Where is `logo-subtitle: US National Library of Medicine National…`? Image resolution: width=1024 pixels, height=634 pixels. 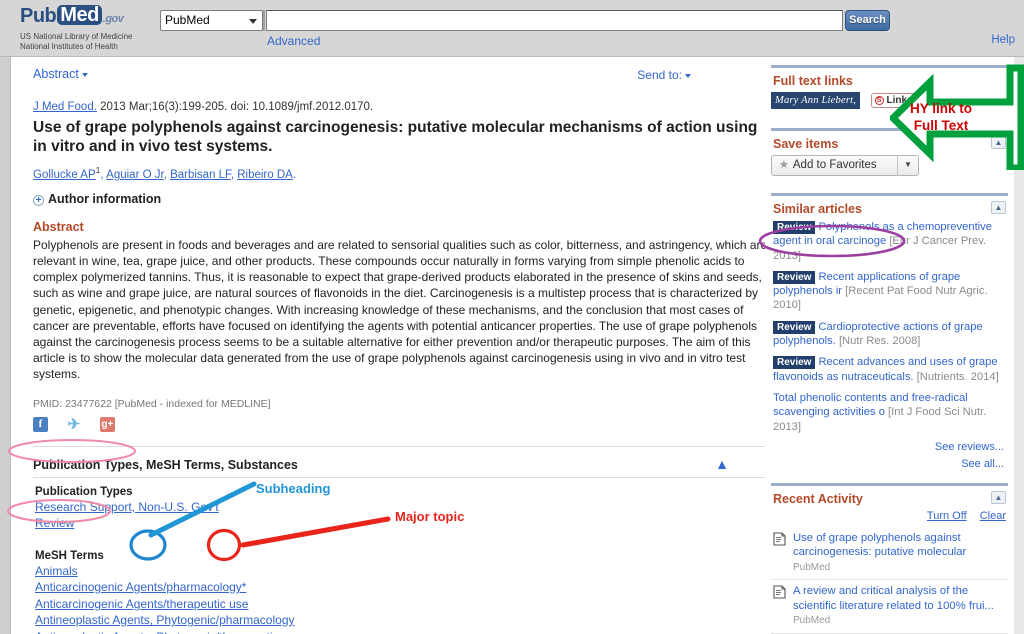
logo-subtitle: US National Library of Medicine National… is located at coordinates (90, 41).